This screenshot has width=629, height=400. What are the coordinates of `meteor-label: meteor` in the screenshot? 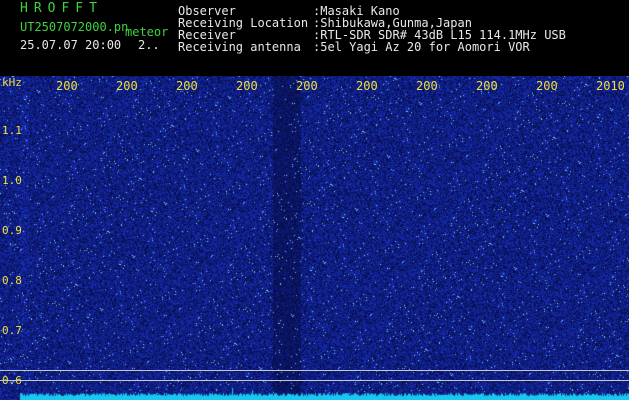 It's located at (147, 32).